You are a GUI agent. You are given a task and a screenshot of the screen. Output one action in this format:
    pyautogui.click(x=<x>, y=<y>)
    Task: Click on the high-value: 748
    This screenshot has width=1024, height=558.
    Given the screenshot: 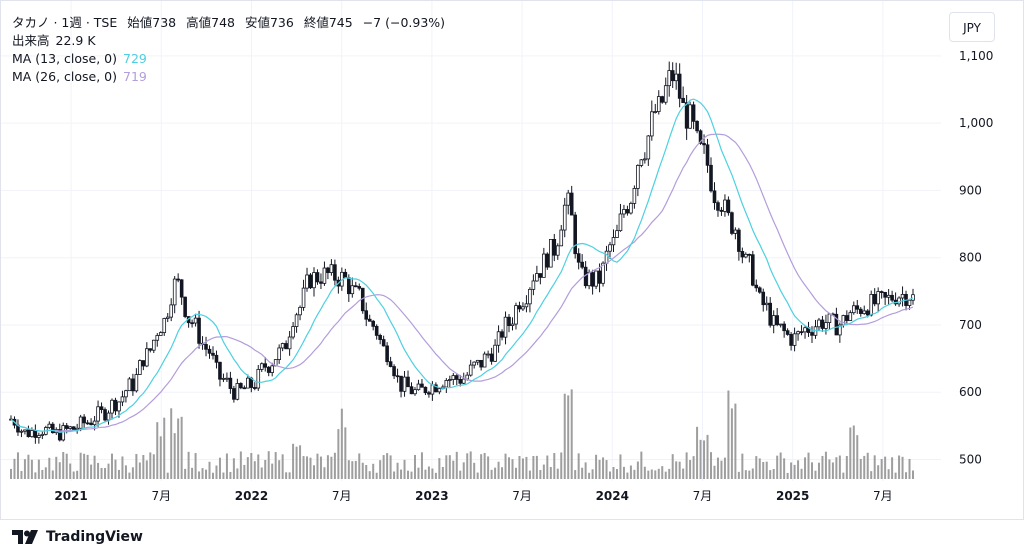 What is the action you would take?
    pyautogui.click(x=223, y=22)
    